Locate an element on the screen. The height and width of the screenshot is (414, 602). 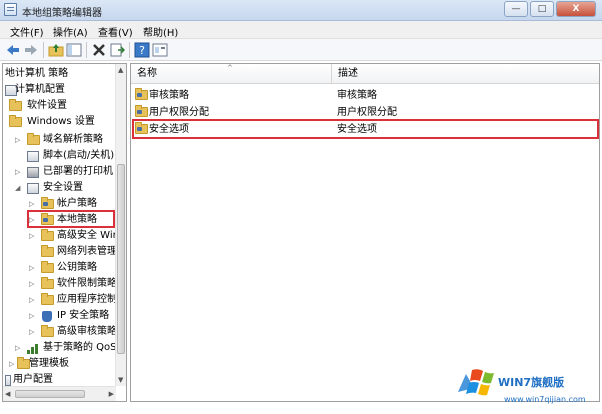
tree-item-security-settings: ◢ 安全设置 is located at coordinates (67, 188).